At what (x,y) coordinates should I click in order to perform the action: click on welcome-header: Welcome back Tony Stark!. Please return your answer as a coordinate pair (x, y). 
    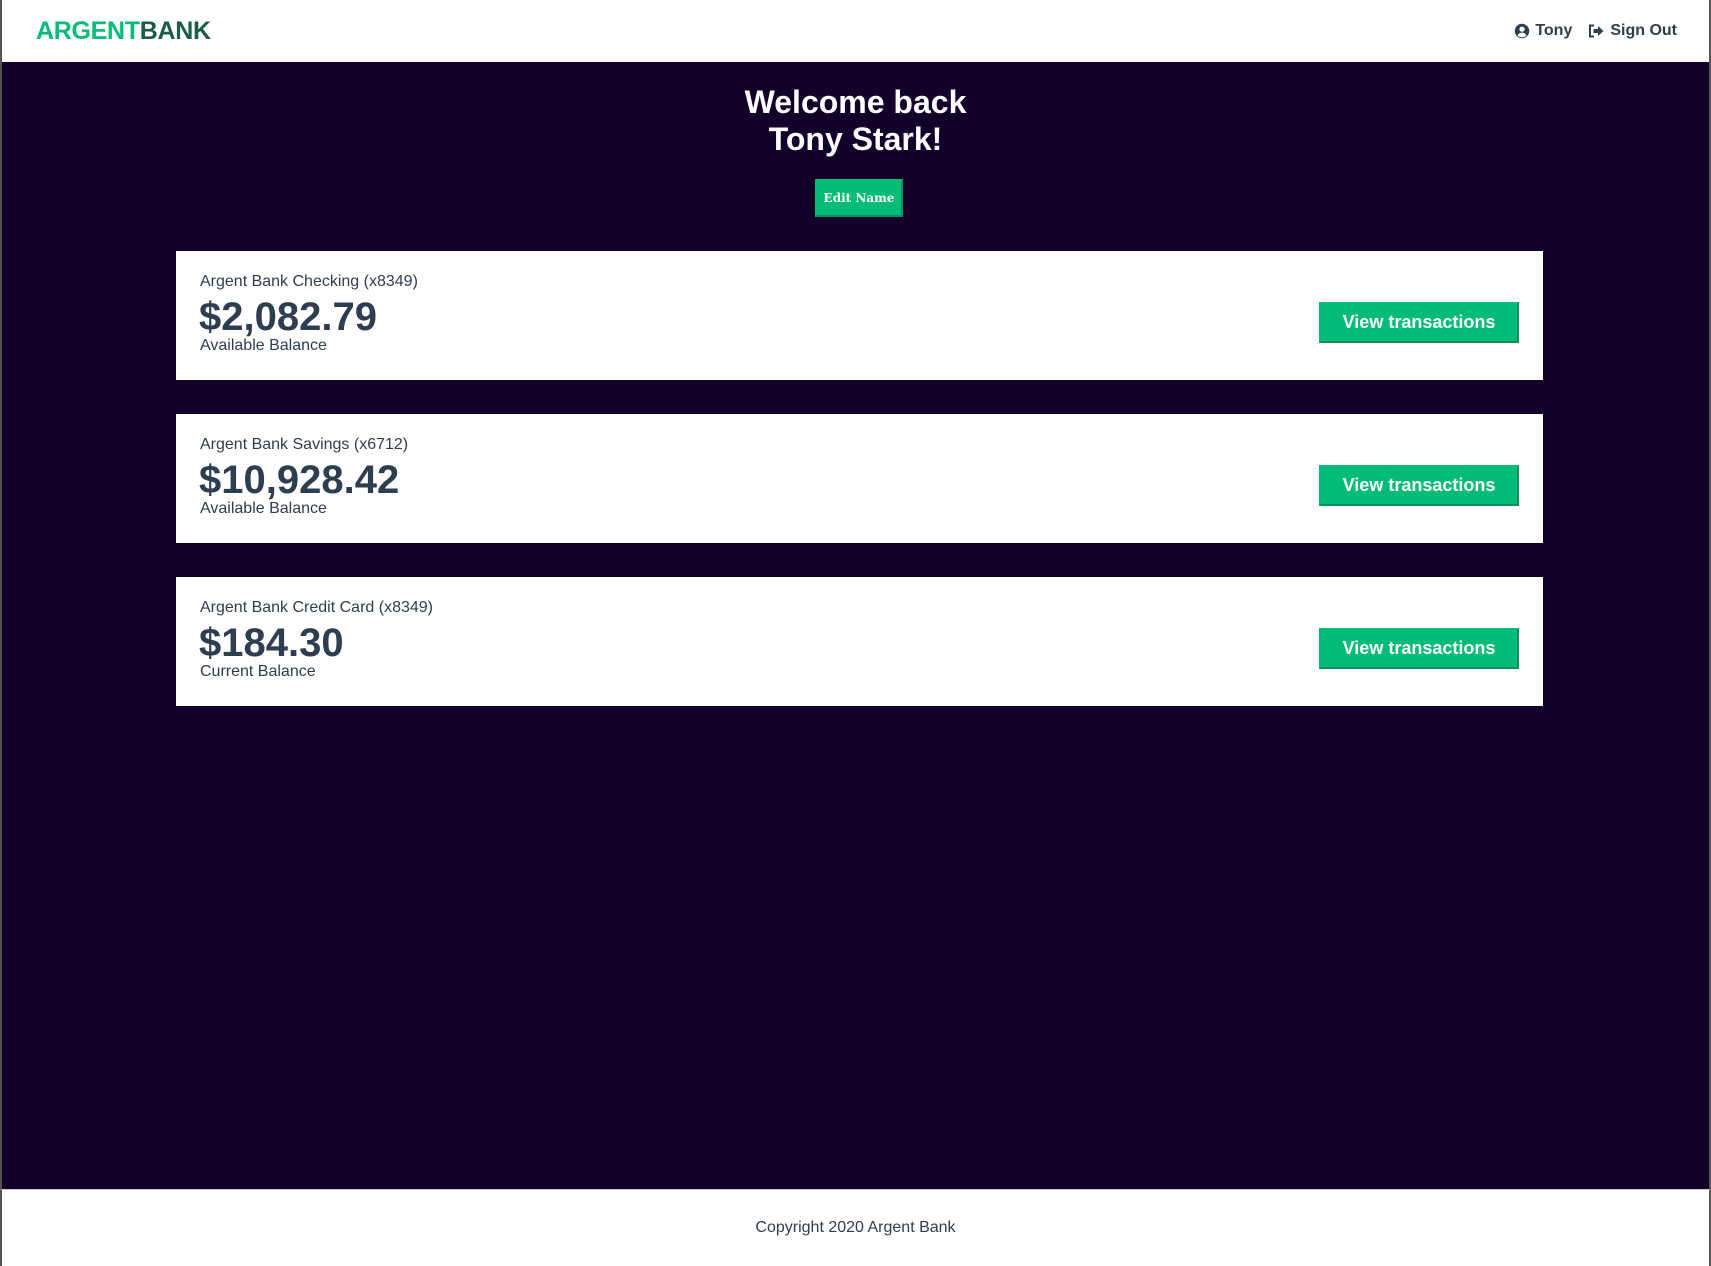
    Looking at the image, I should click on (855, 121).